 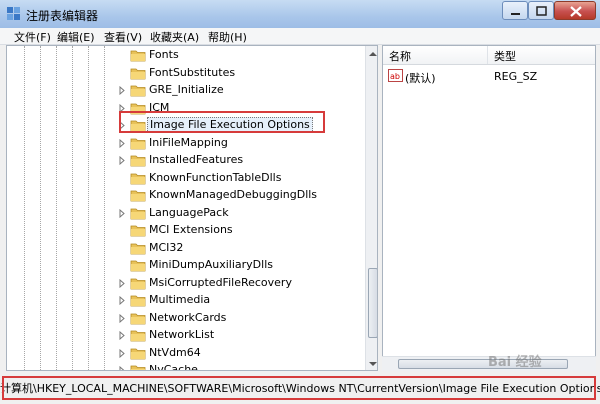 I want to click on tree-item-label: KnownFunctionTableDlls, so click(x=215, y=177).